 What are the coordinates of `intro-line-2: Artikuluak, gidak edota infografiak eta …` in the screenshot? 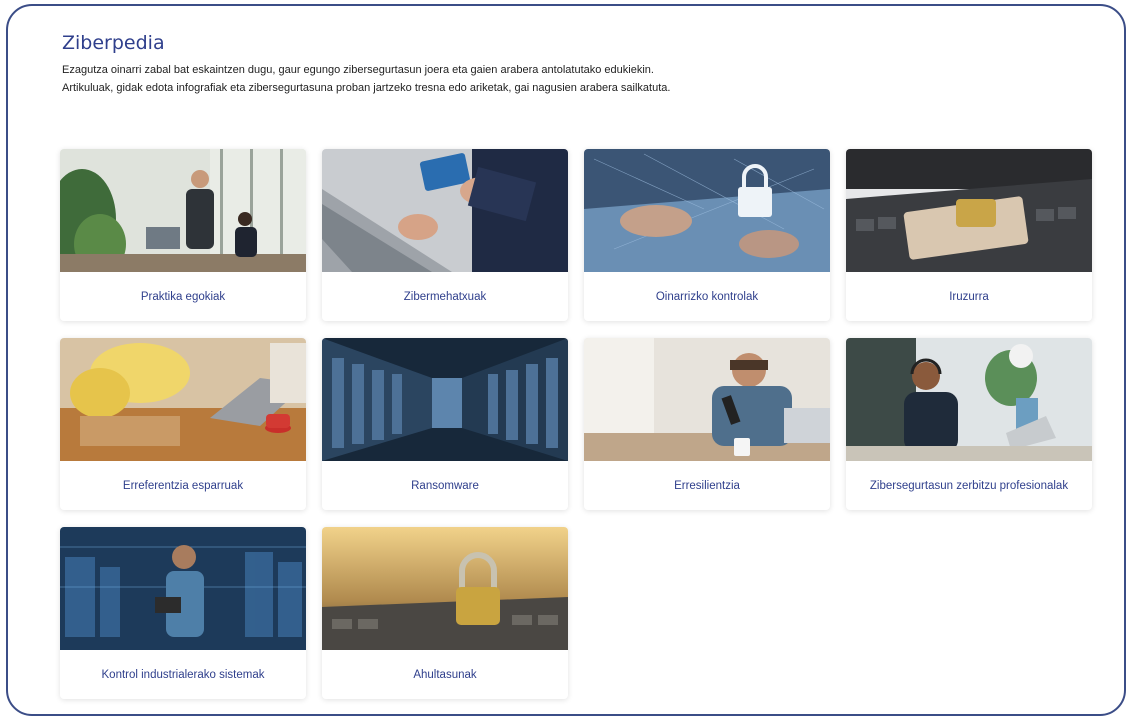 It's located at (366, 88).